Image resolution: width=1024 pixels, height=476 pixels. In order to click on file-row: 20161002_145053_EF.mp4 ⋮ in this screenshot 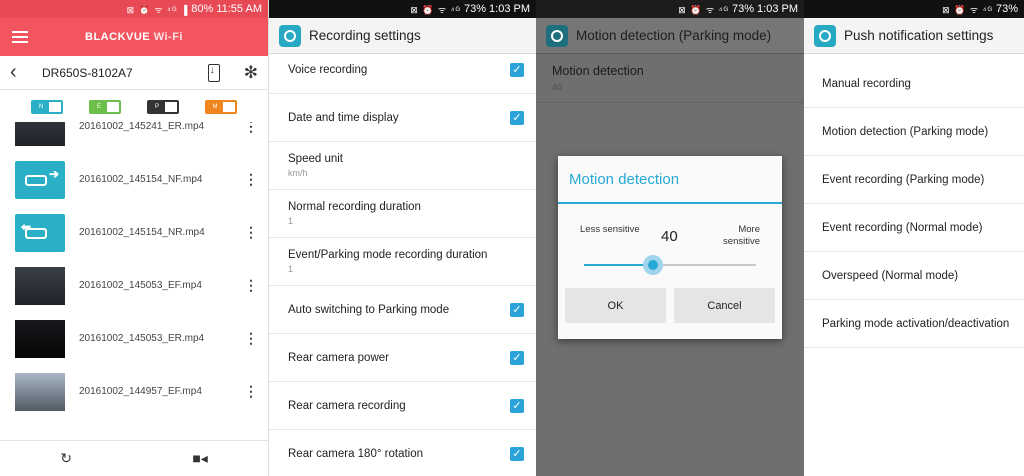, I will do `click(134, 285)`.